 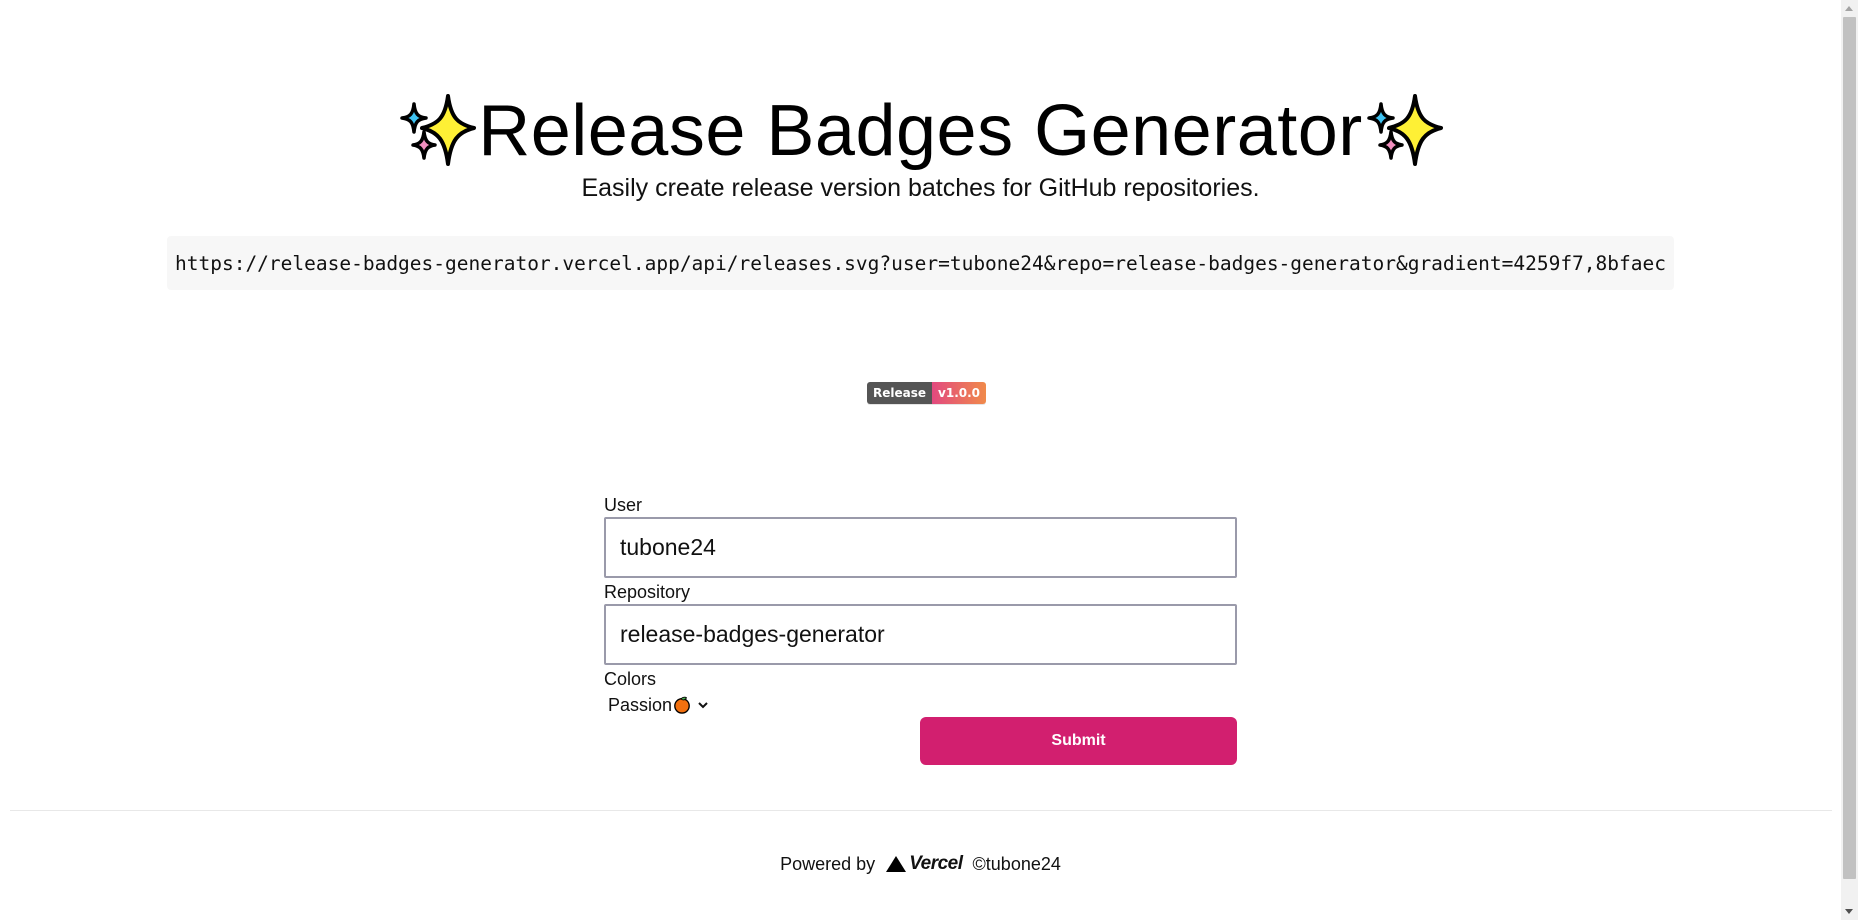 I want to click on user-label: User, so click(x=623, y=505).